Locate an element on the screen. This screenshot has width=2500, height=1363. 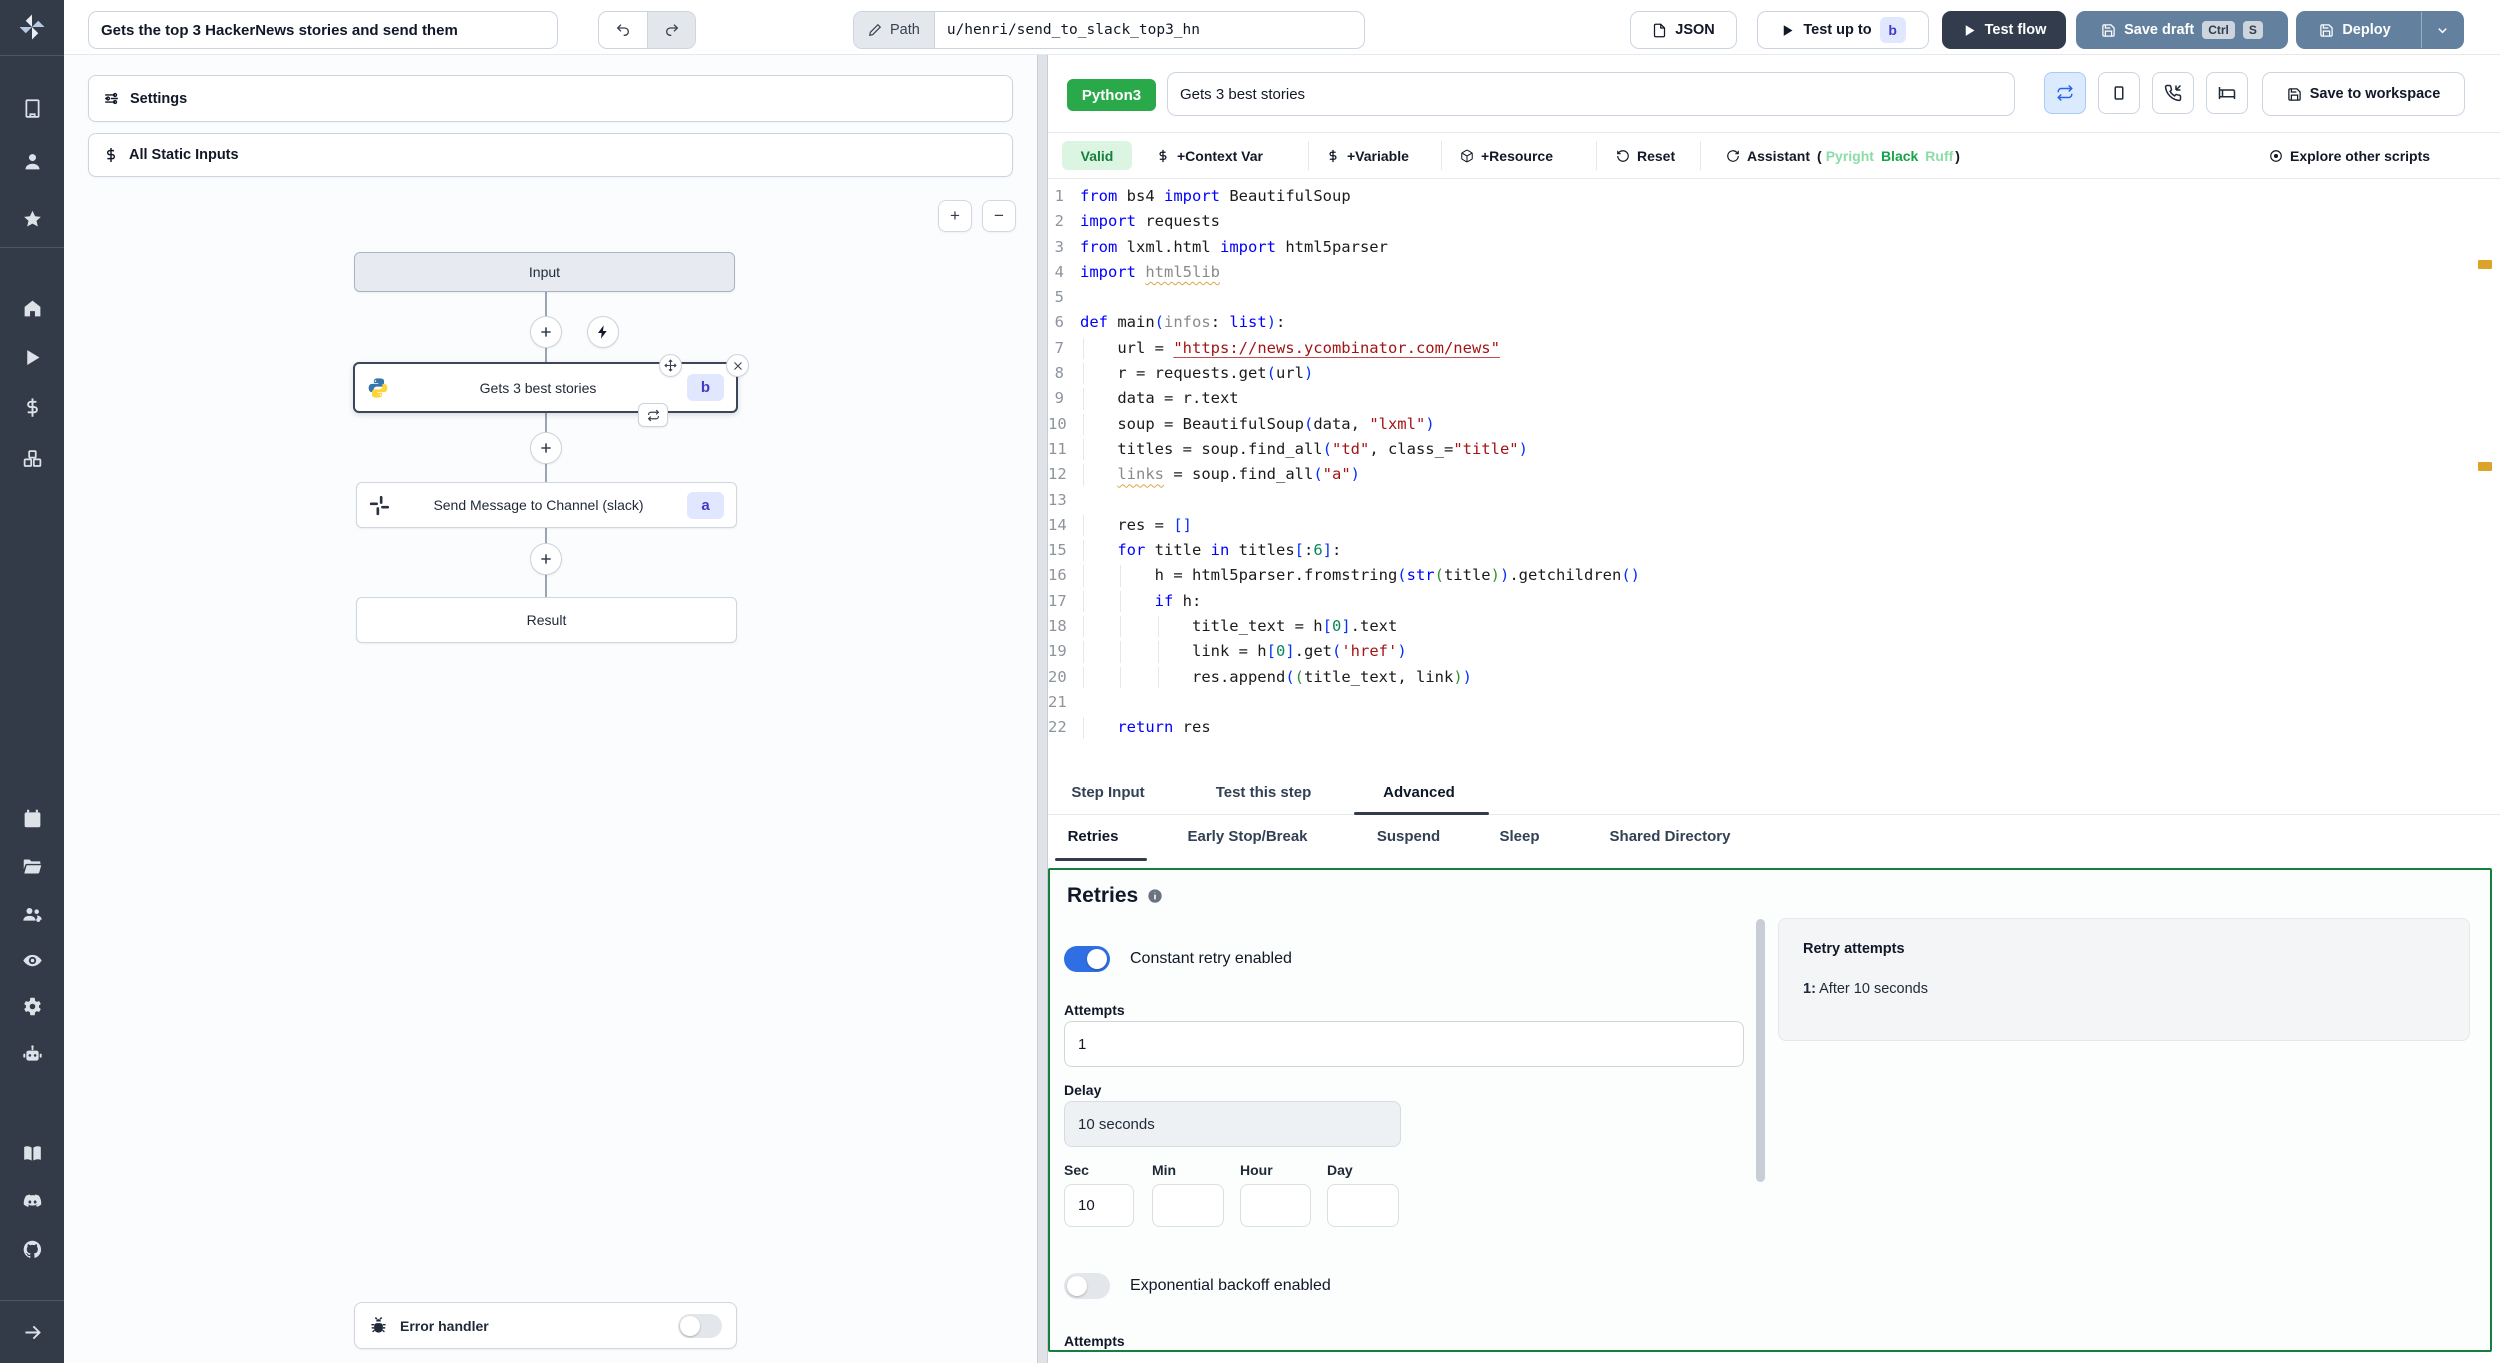
retries-scrollbar is located at coordinates (1760, 1050).